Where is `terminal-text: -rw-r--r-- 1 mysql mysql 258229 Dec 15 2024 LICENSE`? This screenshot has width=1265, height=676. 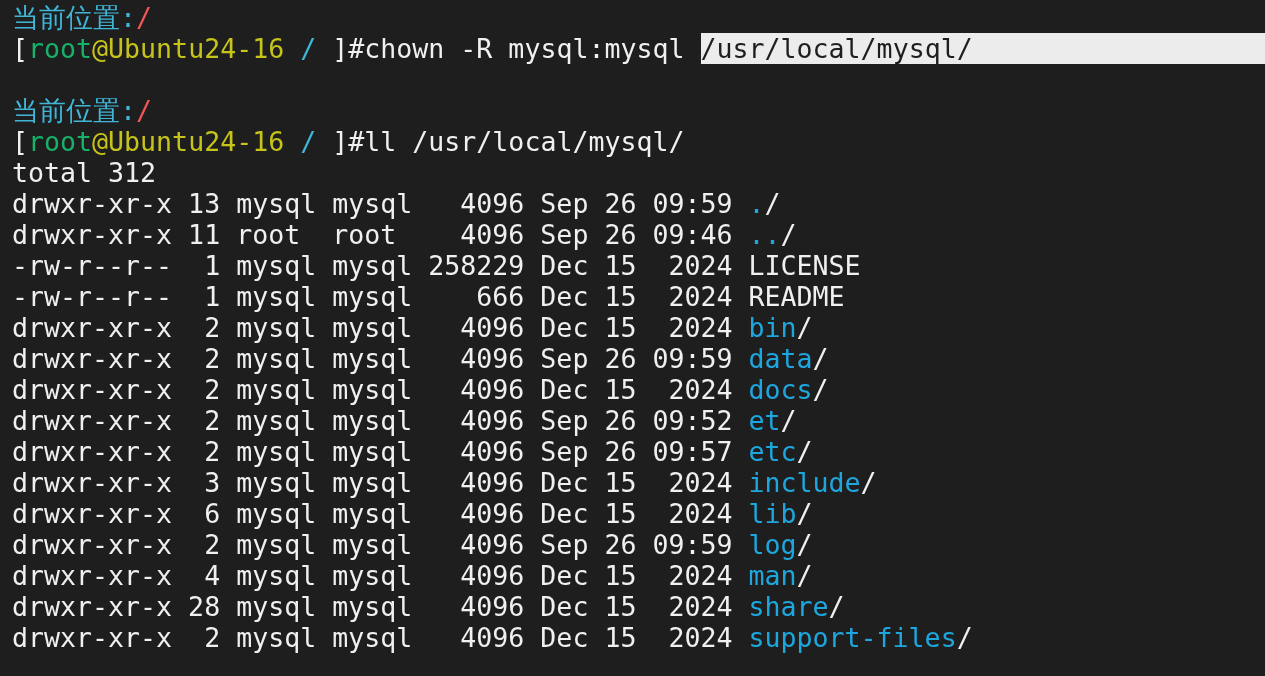
terminal-text: -rw-r--r-- 1 mysql mysql 258229 Dec 15 2024 LICENSE is located at coordinates (436, 265).